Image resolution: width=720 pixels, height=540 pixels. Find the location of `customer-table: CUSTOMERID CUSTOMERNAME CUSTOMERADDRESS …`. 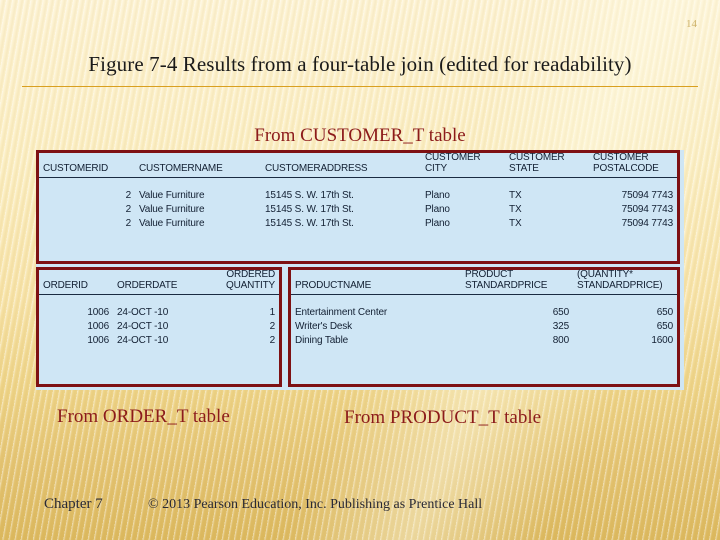

customer-table: CUSTOMERID CUSTOMERNAME CUSTOMERADDRESS … is located at coordinates (358, 191).